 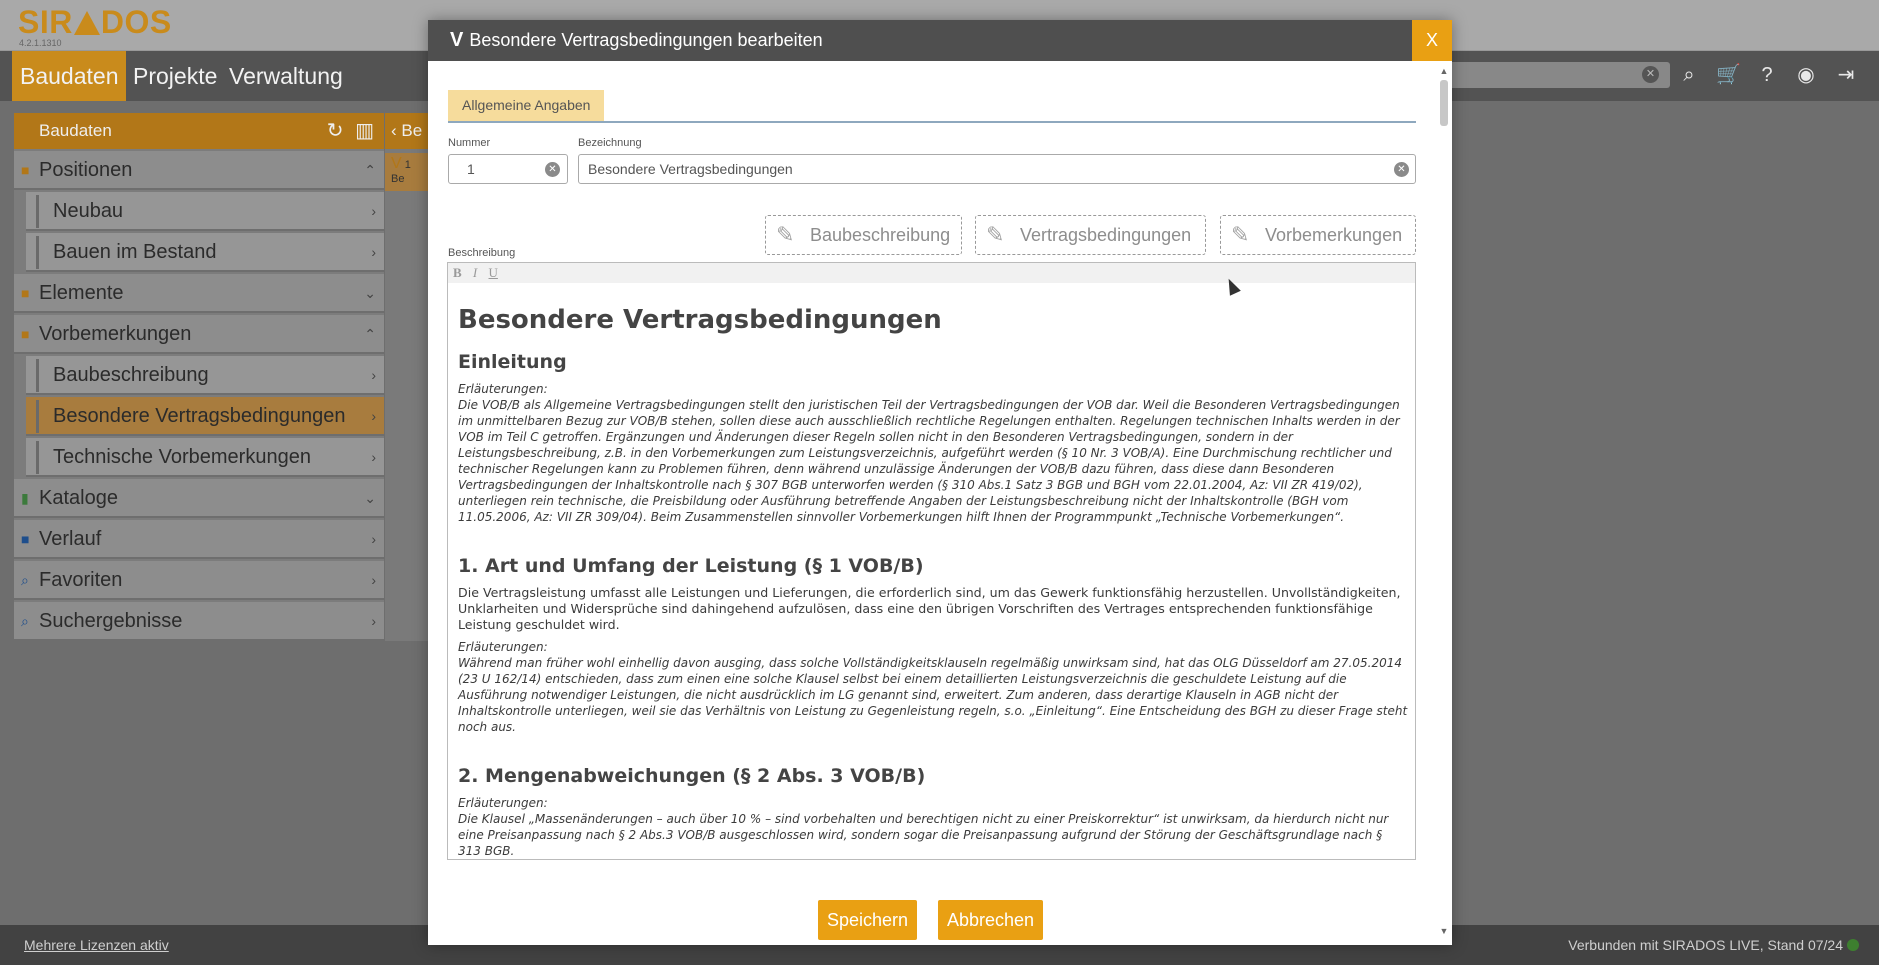 What do you see at coordinates (1444, 103) in the screenshot?
I see `scrollbar-thumb` at bounding box center [1444, 103].